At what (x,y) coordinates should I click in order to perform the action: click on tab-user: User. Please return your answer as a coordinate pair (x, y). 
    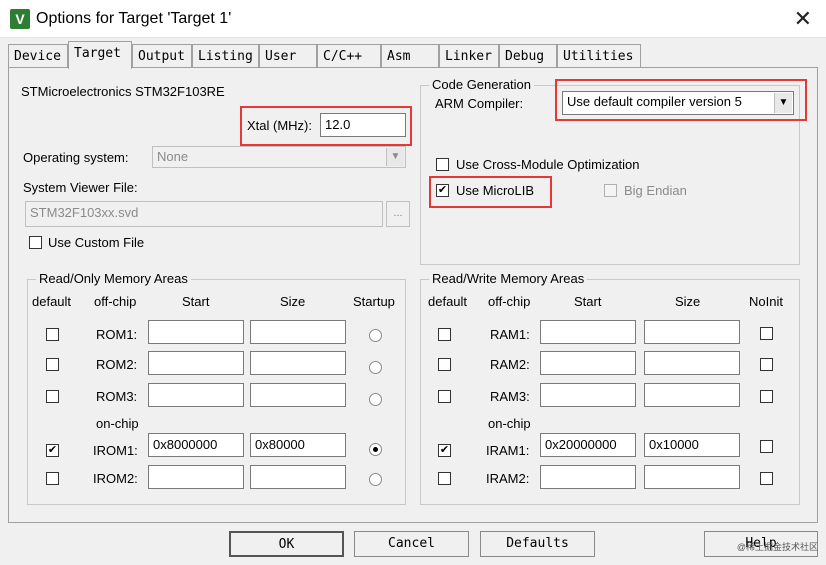
    Looking at the image, I should click on (288, 56).